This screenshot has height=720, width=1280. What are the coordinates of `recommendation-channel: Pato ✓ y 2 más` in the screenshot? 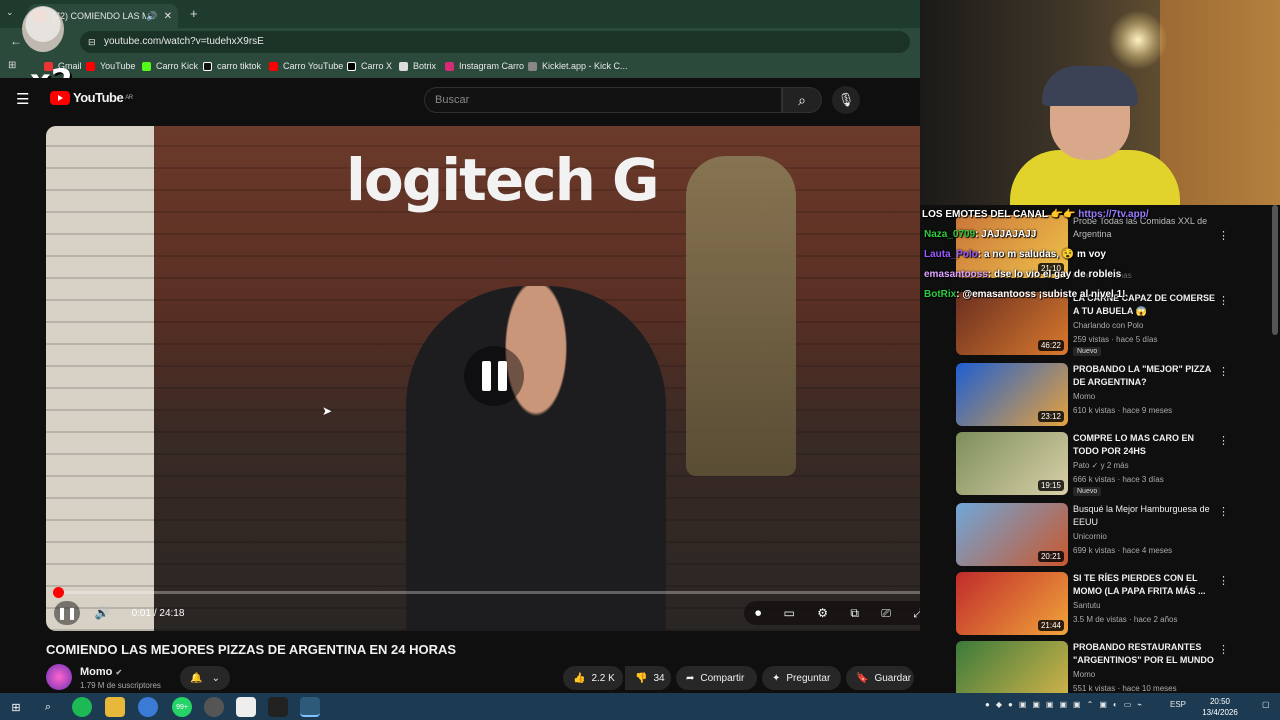 It's located at (1101, 465).